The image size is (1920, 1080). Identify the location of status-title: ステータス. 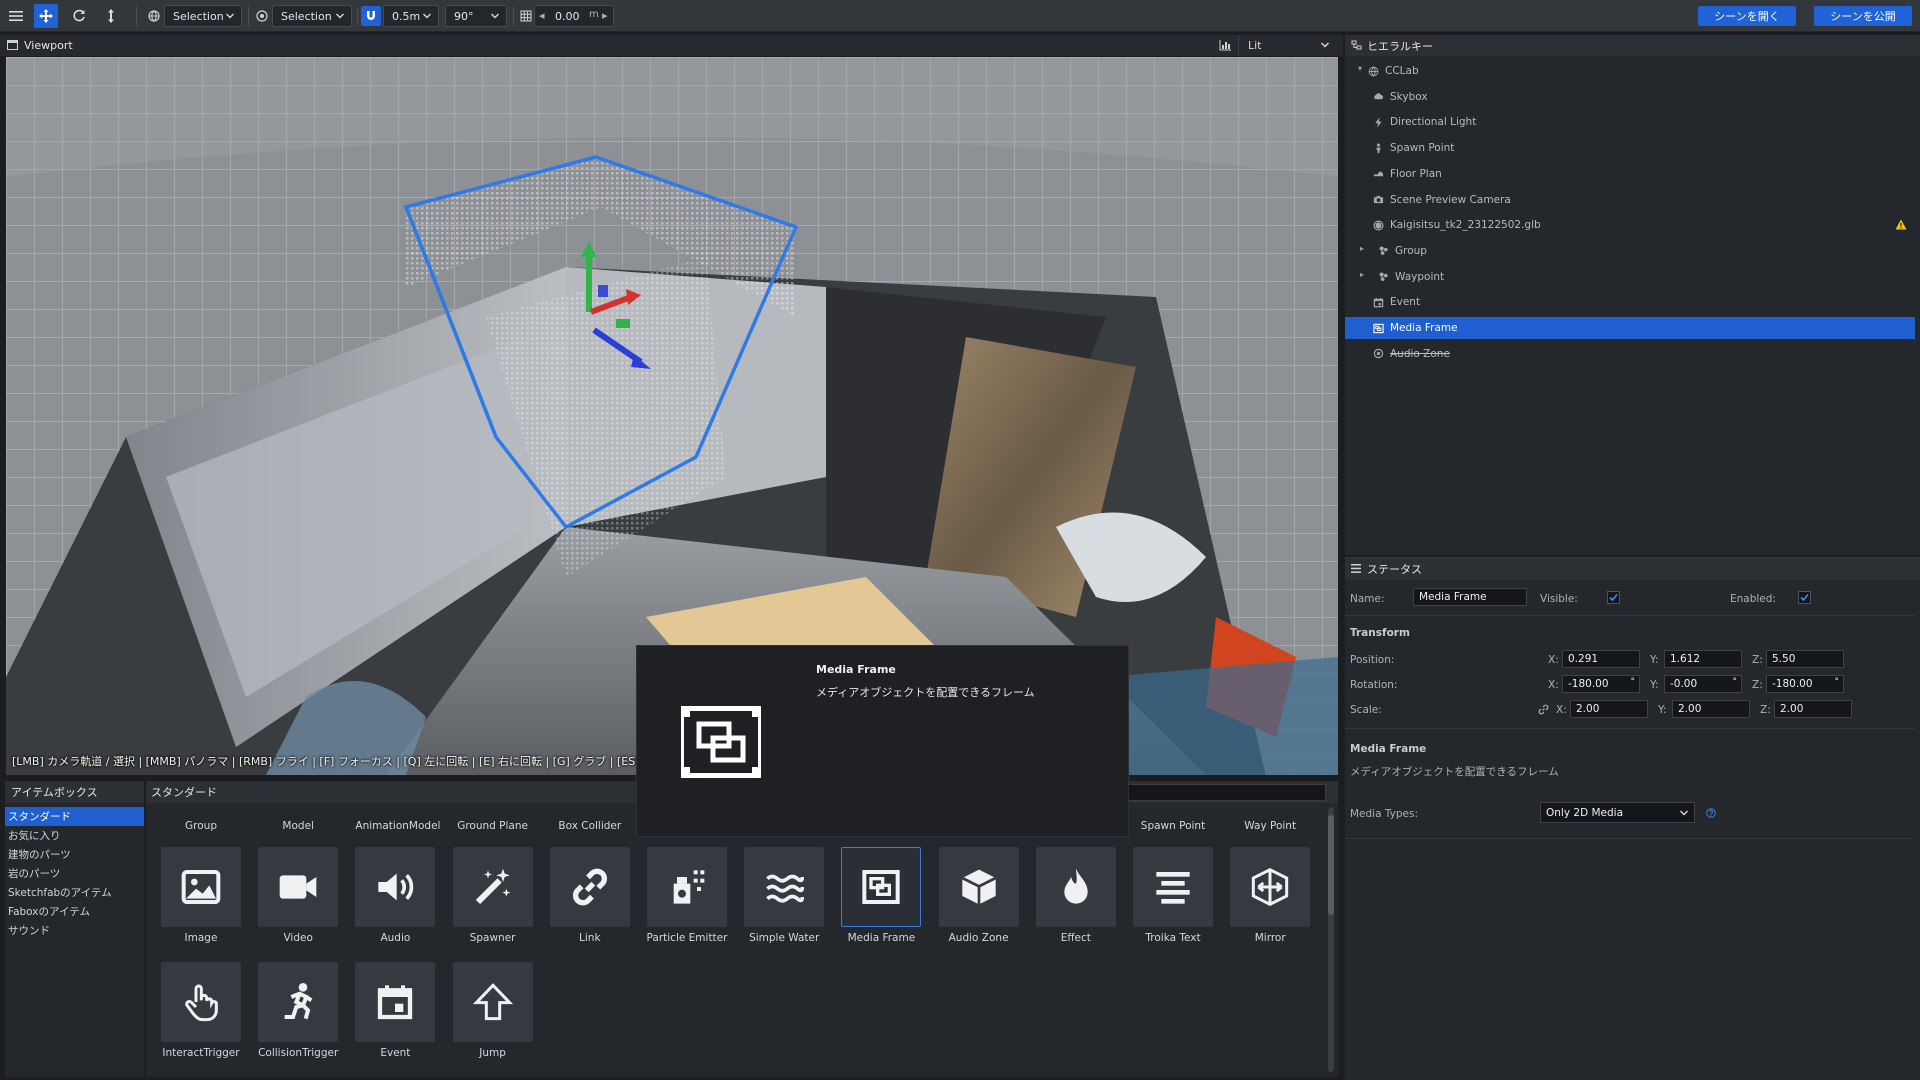
(1394, 569).